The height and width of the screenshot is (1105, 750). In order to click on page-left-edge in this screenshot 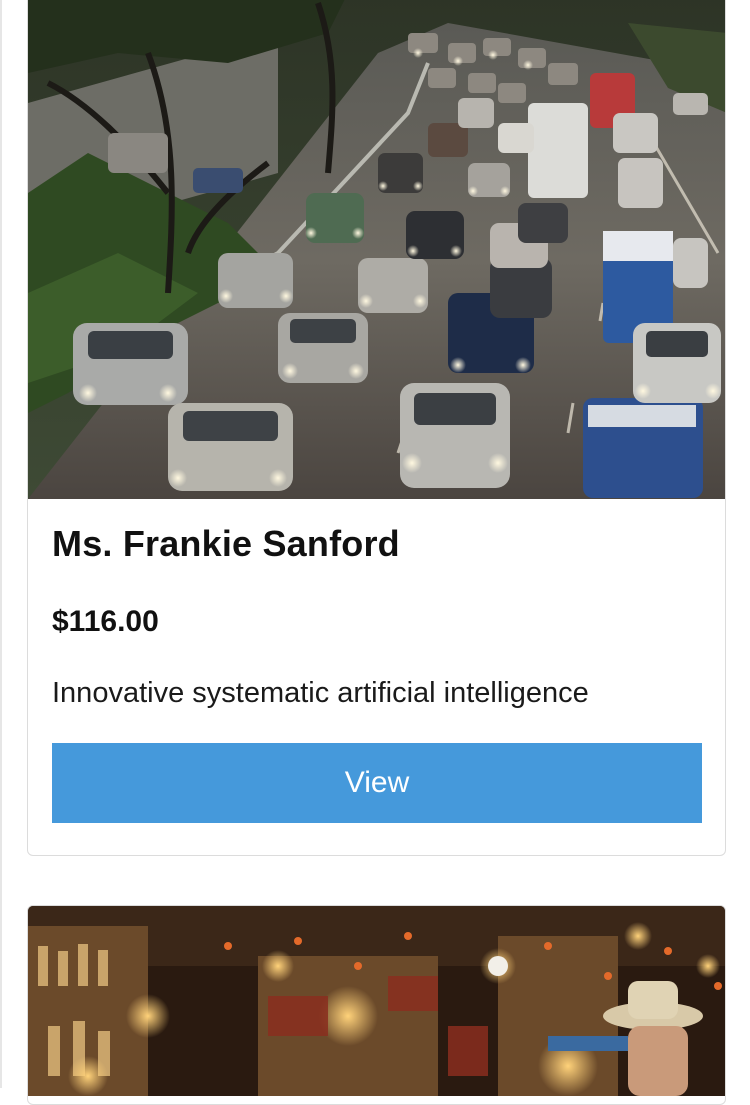, I will do `click(1, 544)`.